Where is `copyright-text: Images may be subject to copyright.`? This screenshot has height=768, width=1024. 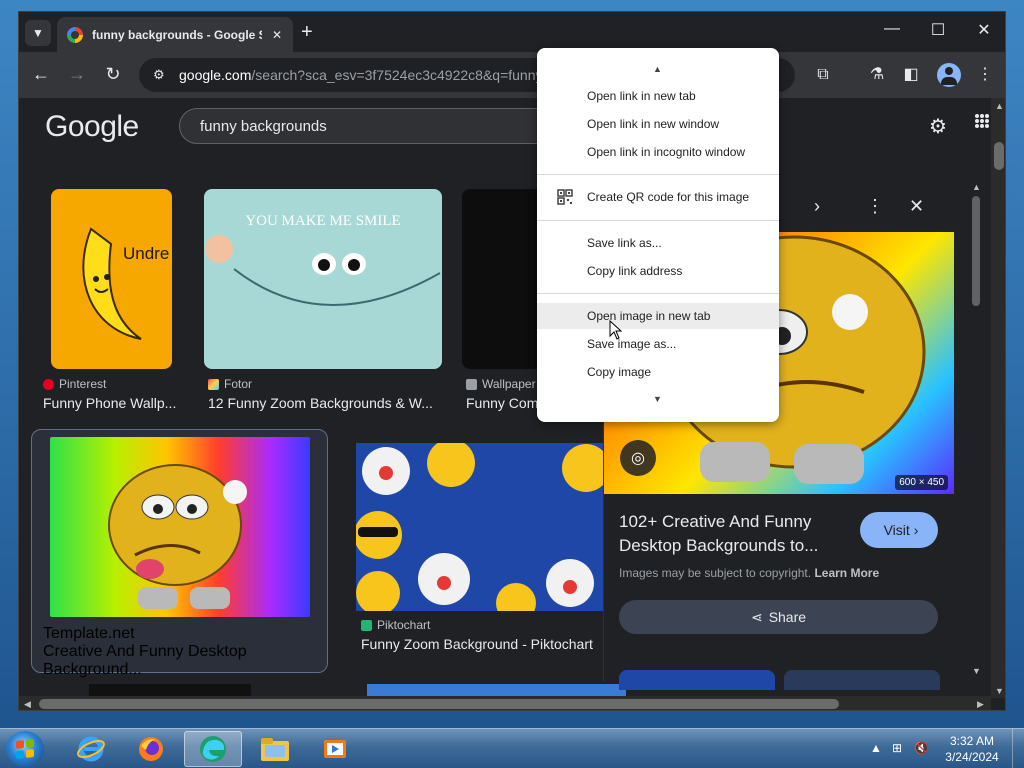
copyright-text: Images may be subject to copyright. is located at coordinates (715, 573).